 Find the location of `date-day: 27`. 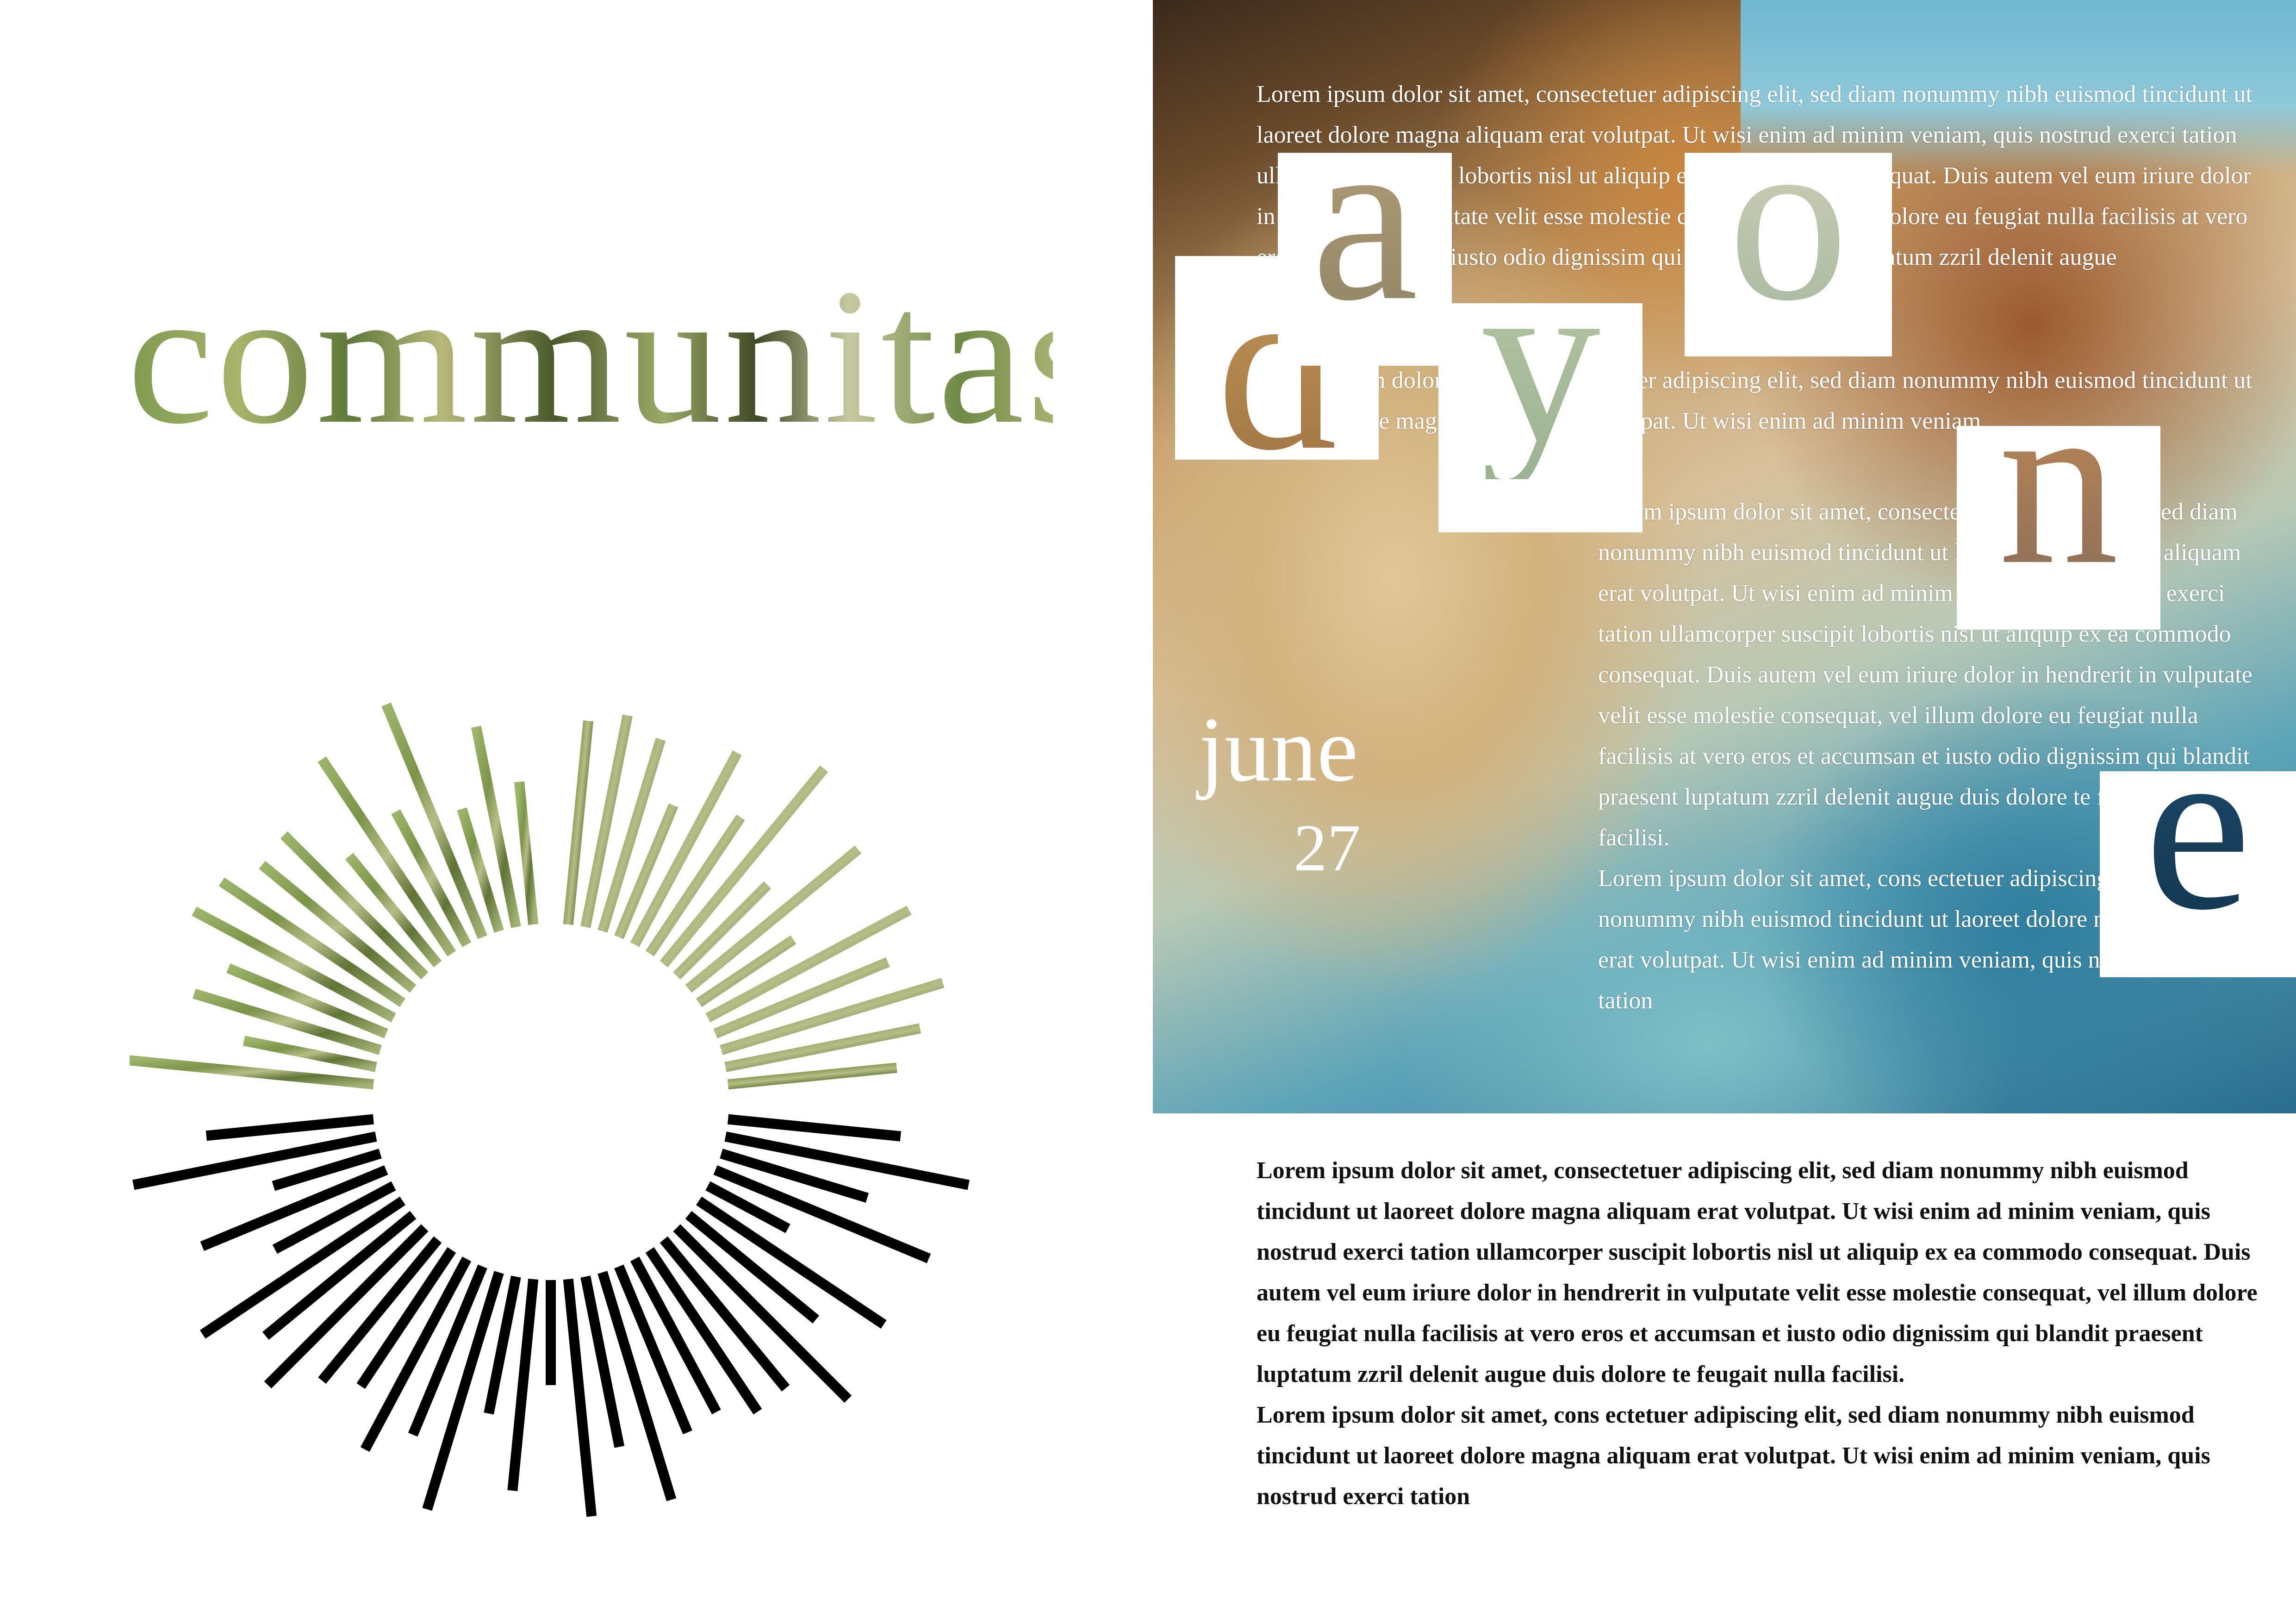

date-day: 27 is located at coordinates (1327, 848).